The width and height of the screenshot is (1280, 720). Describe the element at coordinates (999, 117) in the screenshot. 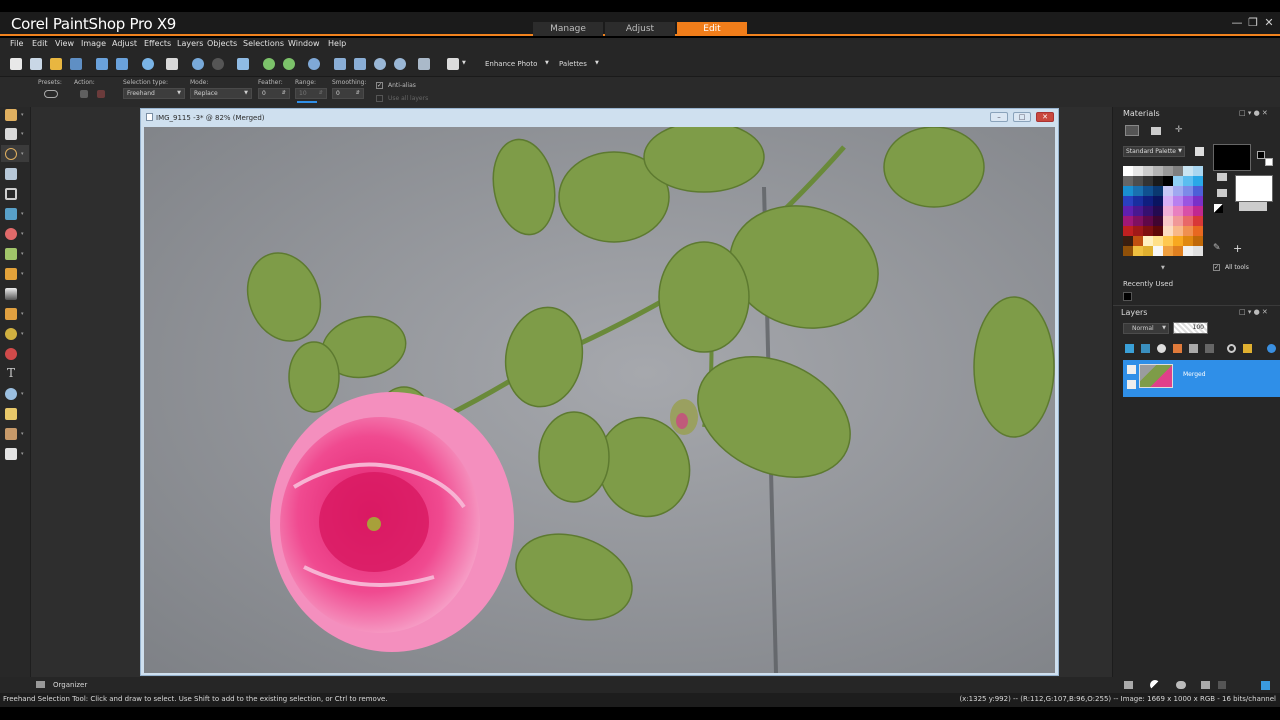

I see `image-minimize-button: –` at that location.